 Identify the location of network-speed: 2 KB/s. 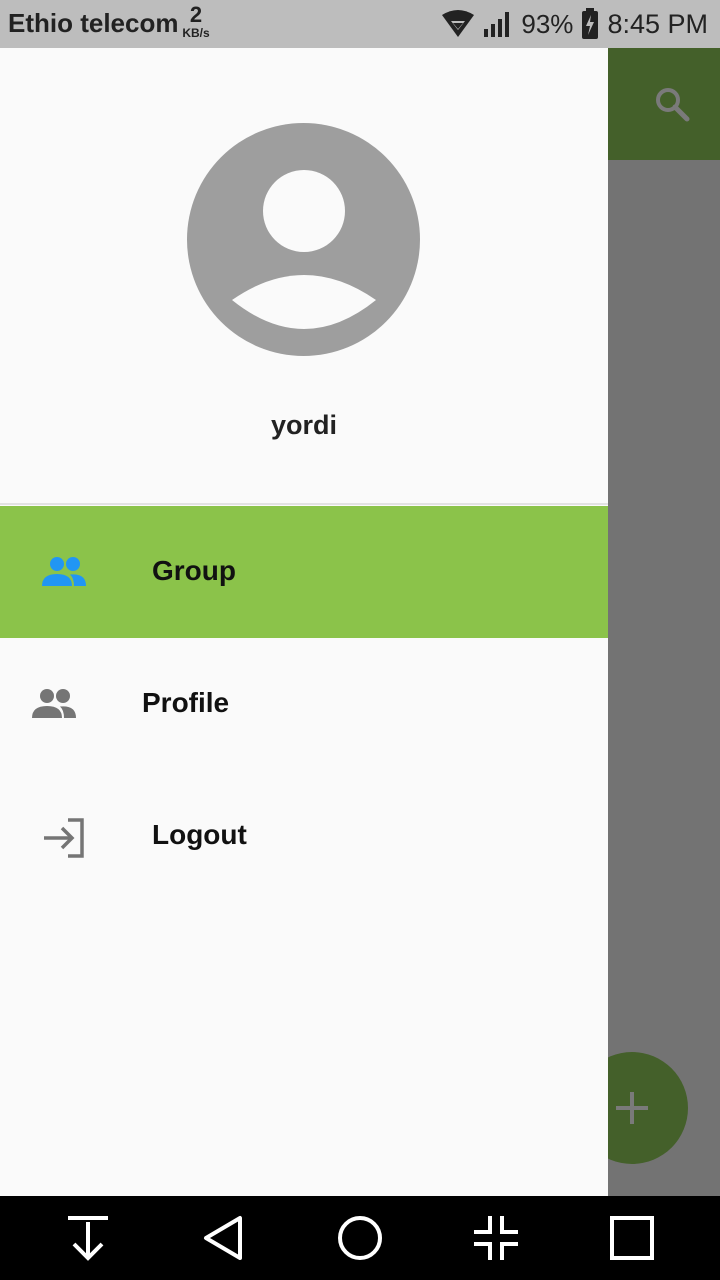
(196, 21).